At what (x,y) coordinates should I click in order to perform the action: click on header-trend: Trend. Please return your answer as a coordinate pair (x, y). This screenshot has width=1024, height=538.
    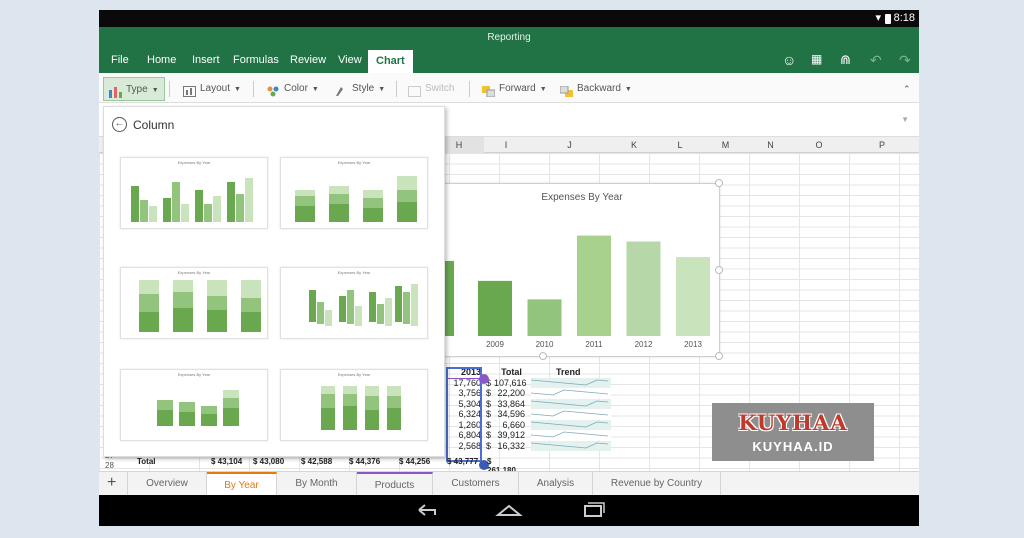
    Looking at the image, I should click on (568, 372).